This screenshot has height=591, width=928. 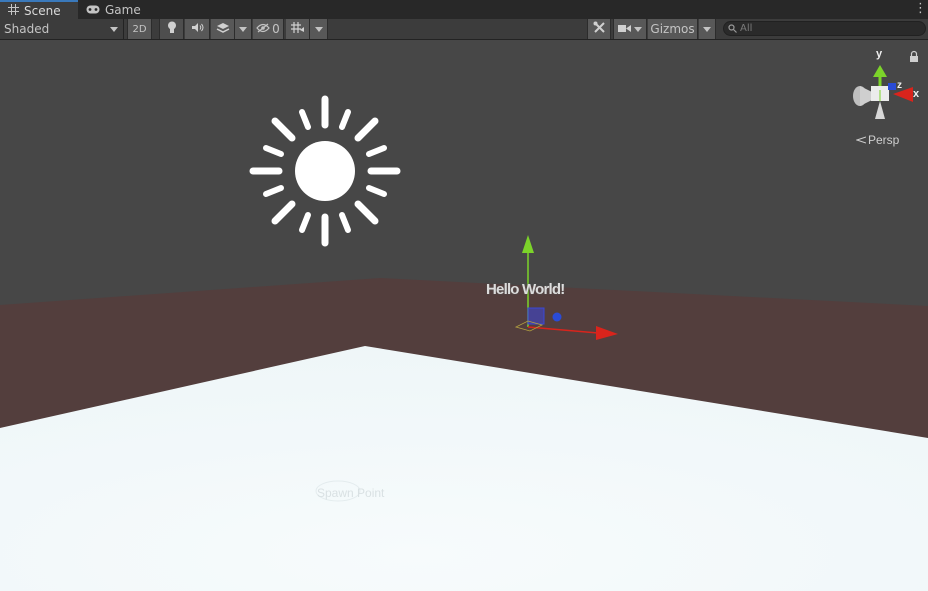 I want to click on directional-light-icon, so click(x=325, y=171).